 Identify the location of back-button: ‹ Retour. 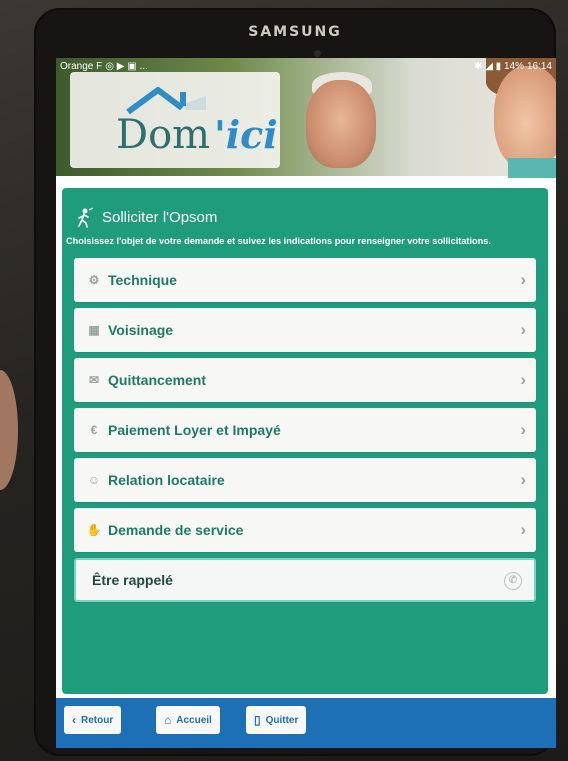
(93, 720).